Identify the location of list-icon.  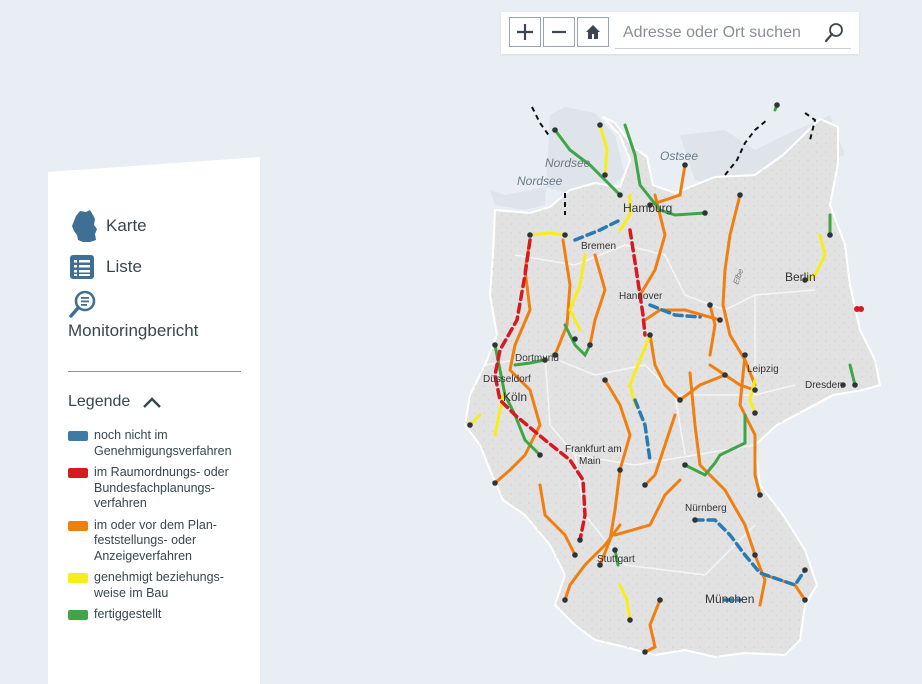
(82, 267).